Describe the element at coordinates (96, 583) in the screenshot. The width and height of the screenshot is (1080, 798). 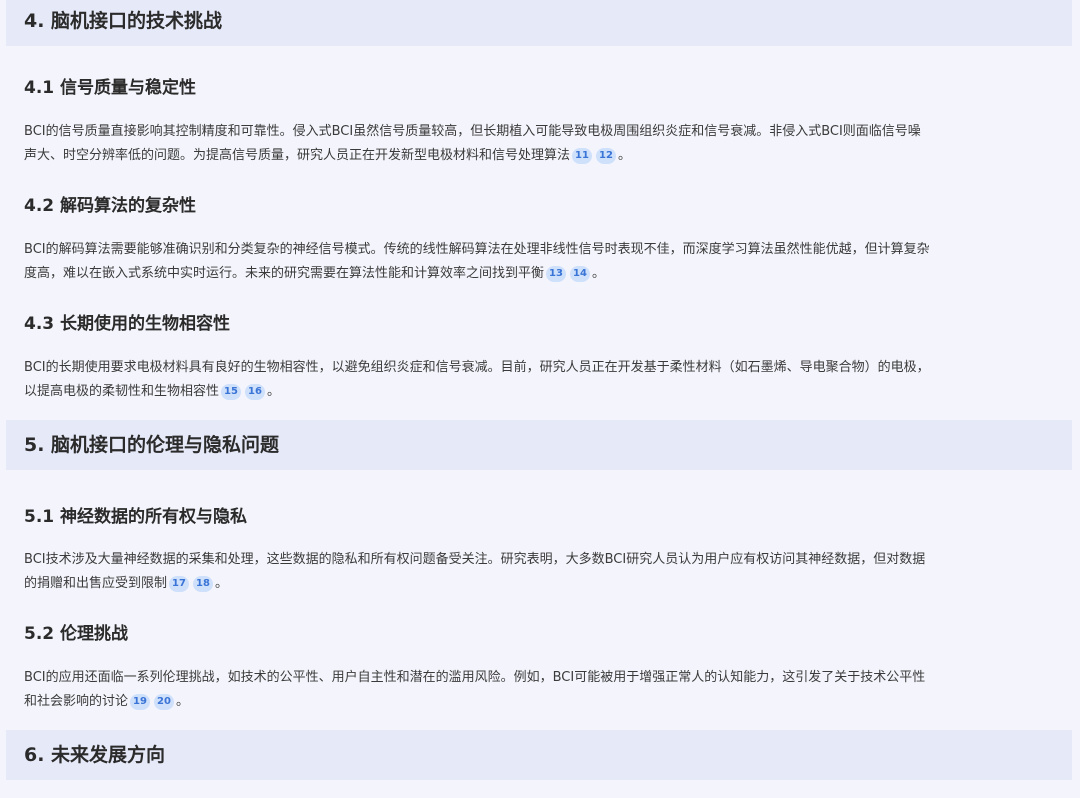
I see `paragraph-line: 的捐赠和出售应受到限制` at that location.